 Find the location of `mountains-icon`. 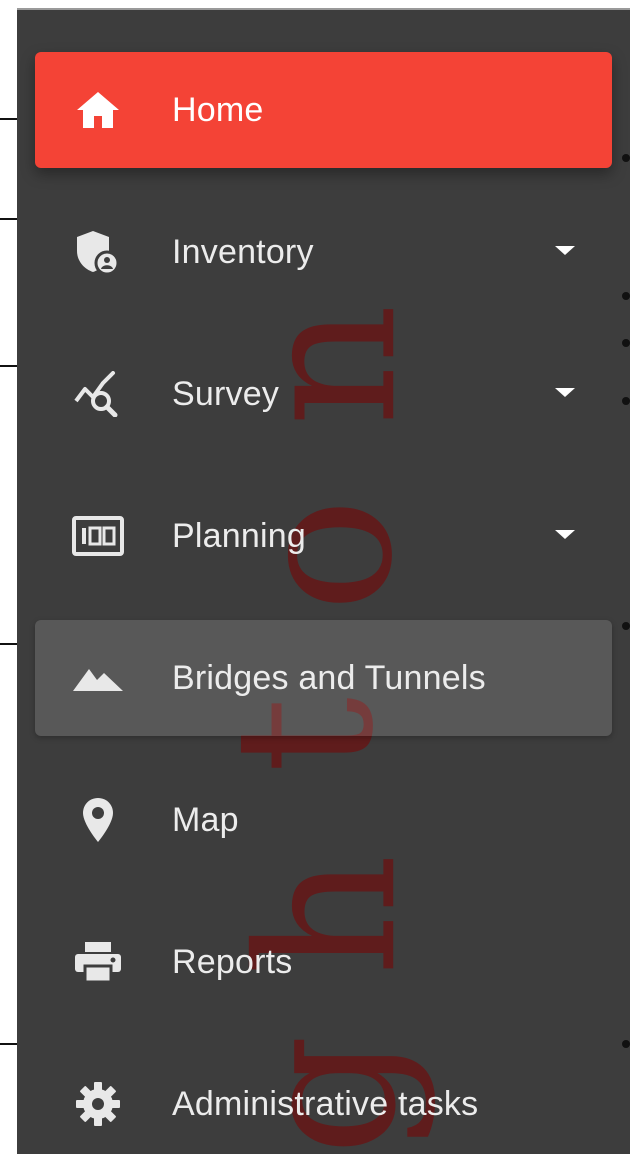

mountains-icon is located at coordinates (98, 678).